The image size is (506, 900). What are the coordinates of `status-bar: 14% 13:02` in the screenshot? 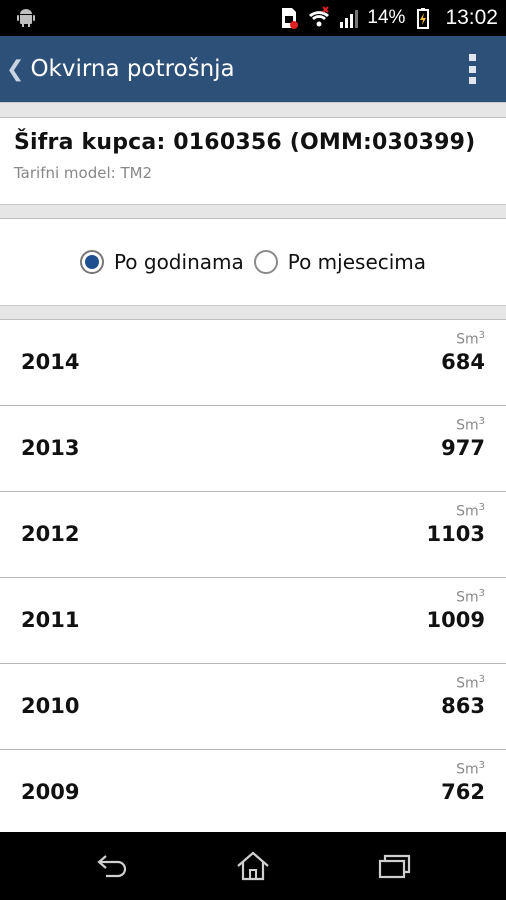 It's located at (253, 18).